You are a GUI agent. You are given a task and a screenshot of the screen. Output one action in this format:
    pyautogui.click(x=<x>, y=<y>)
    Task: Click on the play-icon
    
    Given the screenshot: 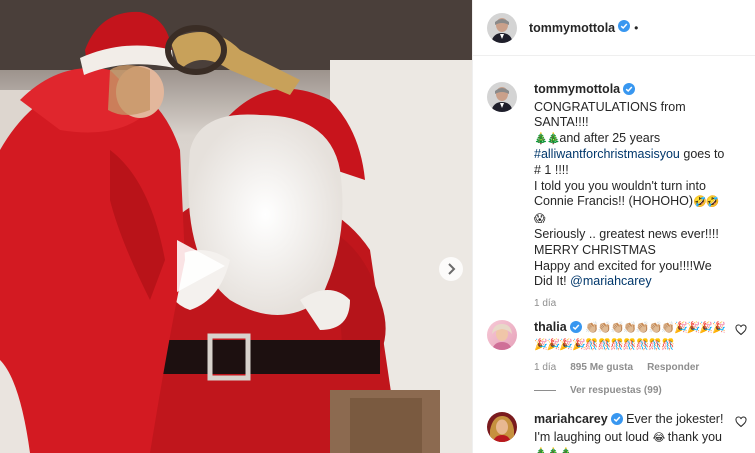 What is the action you would take?
    pyautogui.click(x=201, y=266)
    